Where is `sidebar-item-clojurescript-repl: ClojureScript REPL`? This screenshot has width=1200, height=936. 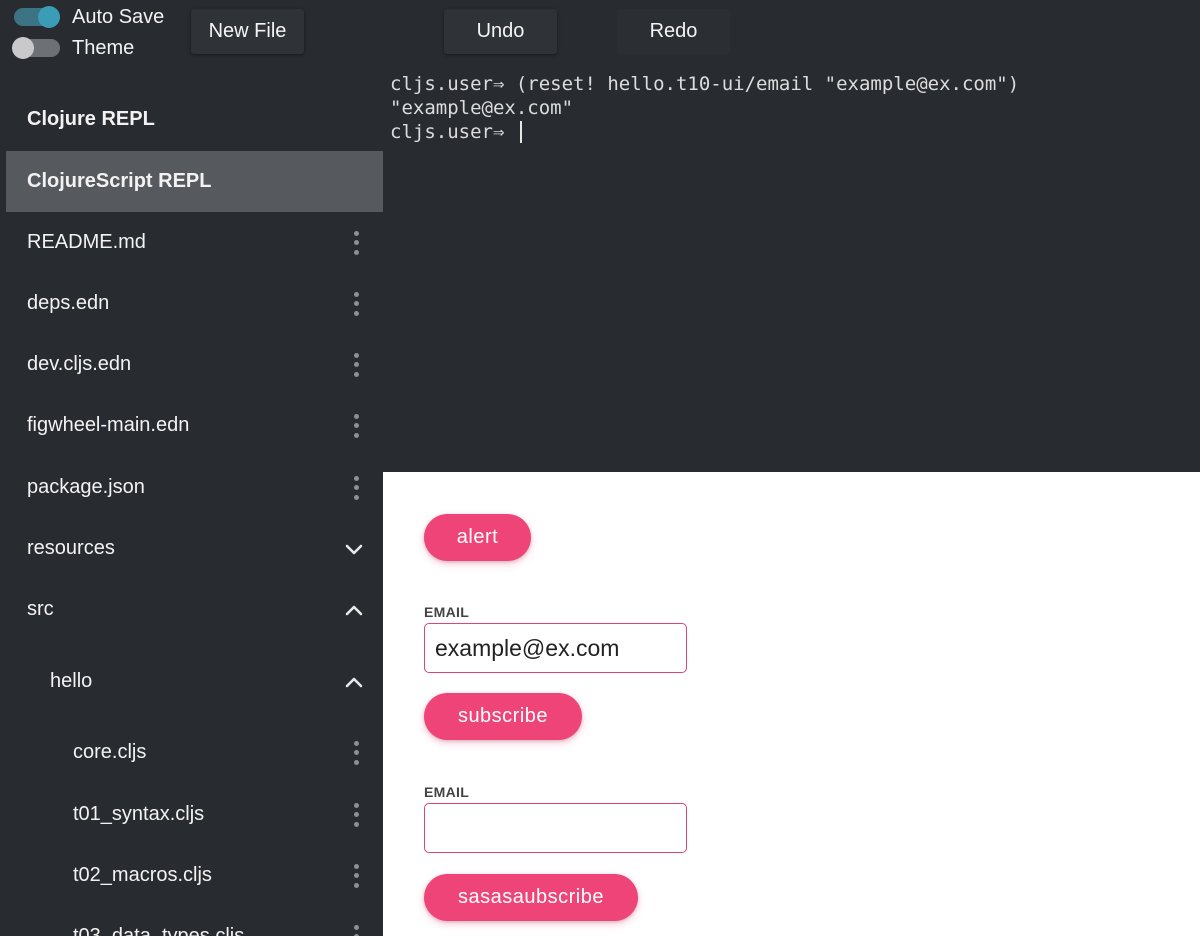
sidebar-item-clojurescript-repl: ClojureScript REPL is located at coordinates (194, 181).